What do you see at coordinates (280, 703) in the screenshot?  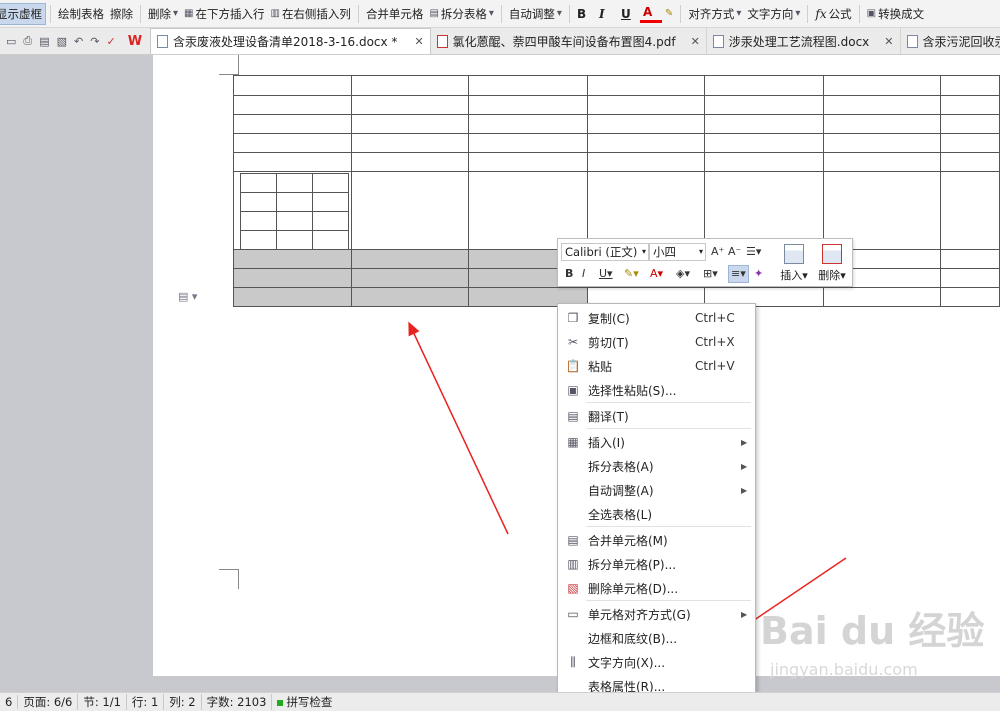 I see `spell-check-icon` at bounding box center [280, 703].